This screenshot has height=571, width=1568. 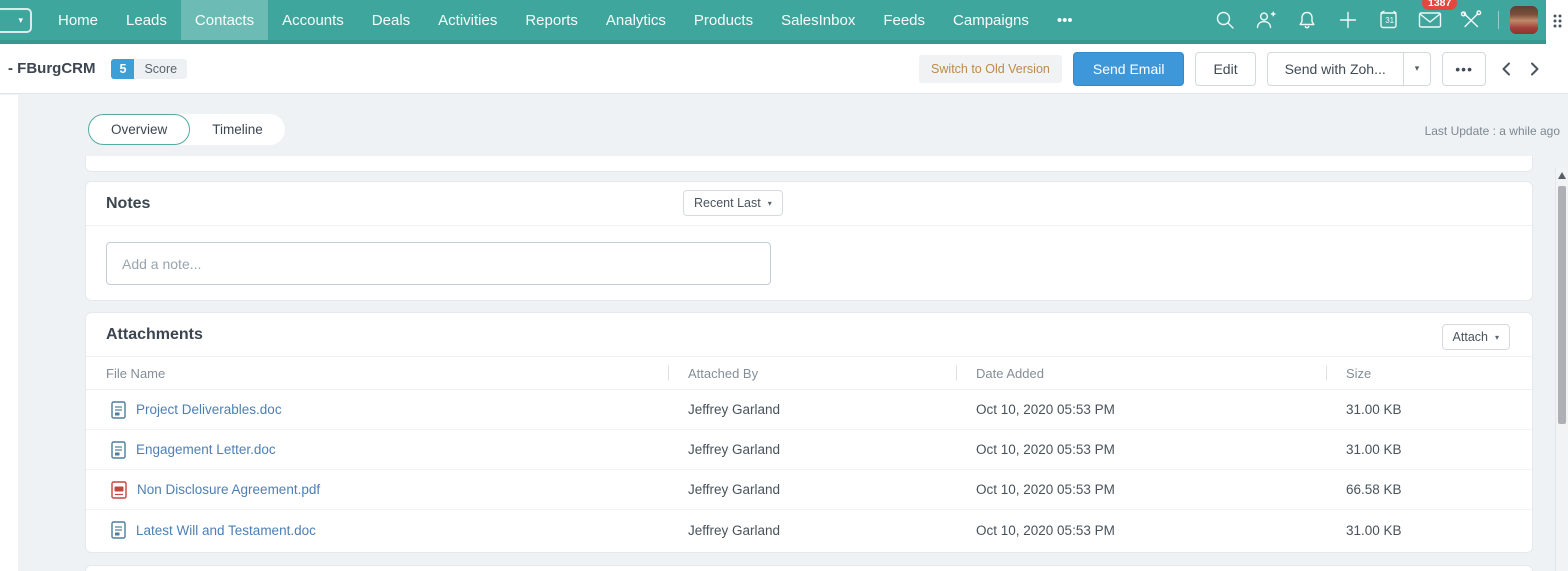 I want to click on pdf-file-icon, so click(x=119, y=489).